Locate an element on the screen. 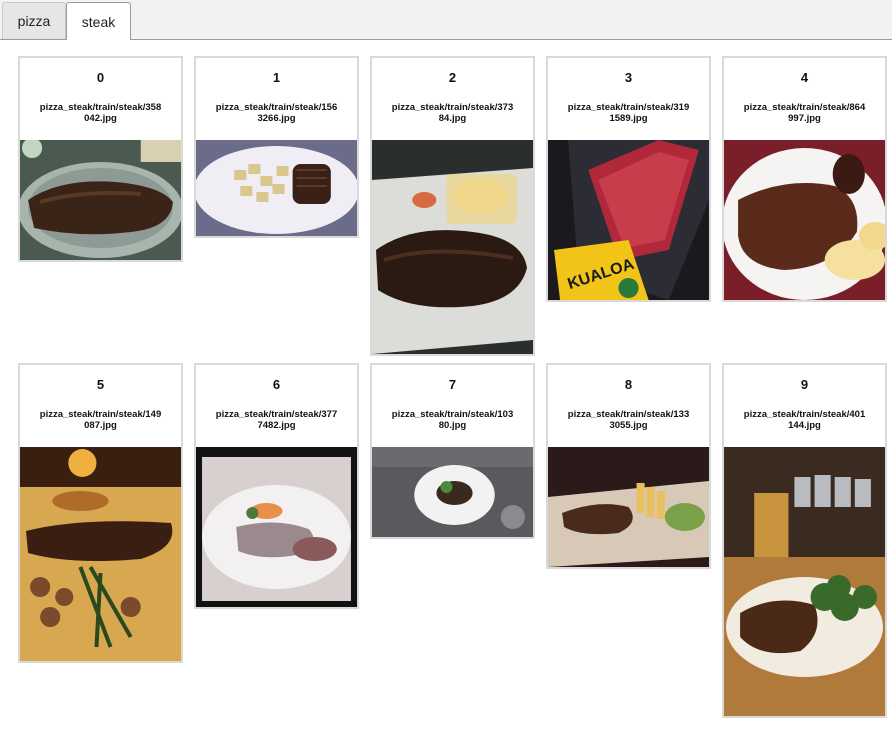  image-index: 1 is located at coordinates (276, 77).